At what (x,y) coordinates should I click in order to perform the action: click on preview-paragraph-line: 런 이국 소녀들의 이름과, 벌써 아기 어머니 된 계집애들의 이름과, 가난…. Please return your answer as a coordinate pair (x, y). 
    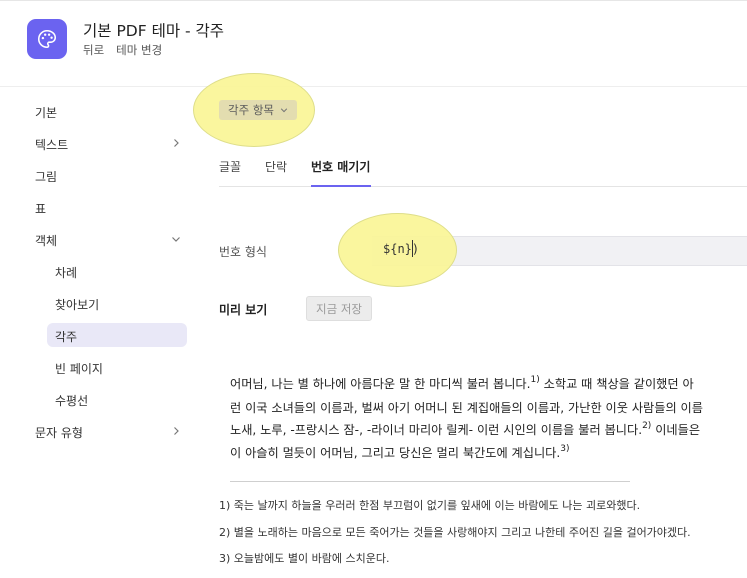
    Looking at the image, I should click on (466, 408).